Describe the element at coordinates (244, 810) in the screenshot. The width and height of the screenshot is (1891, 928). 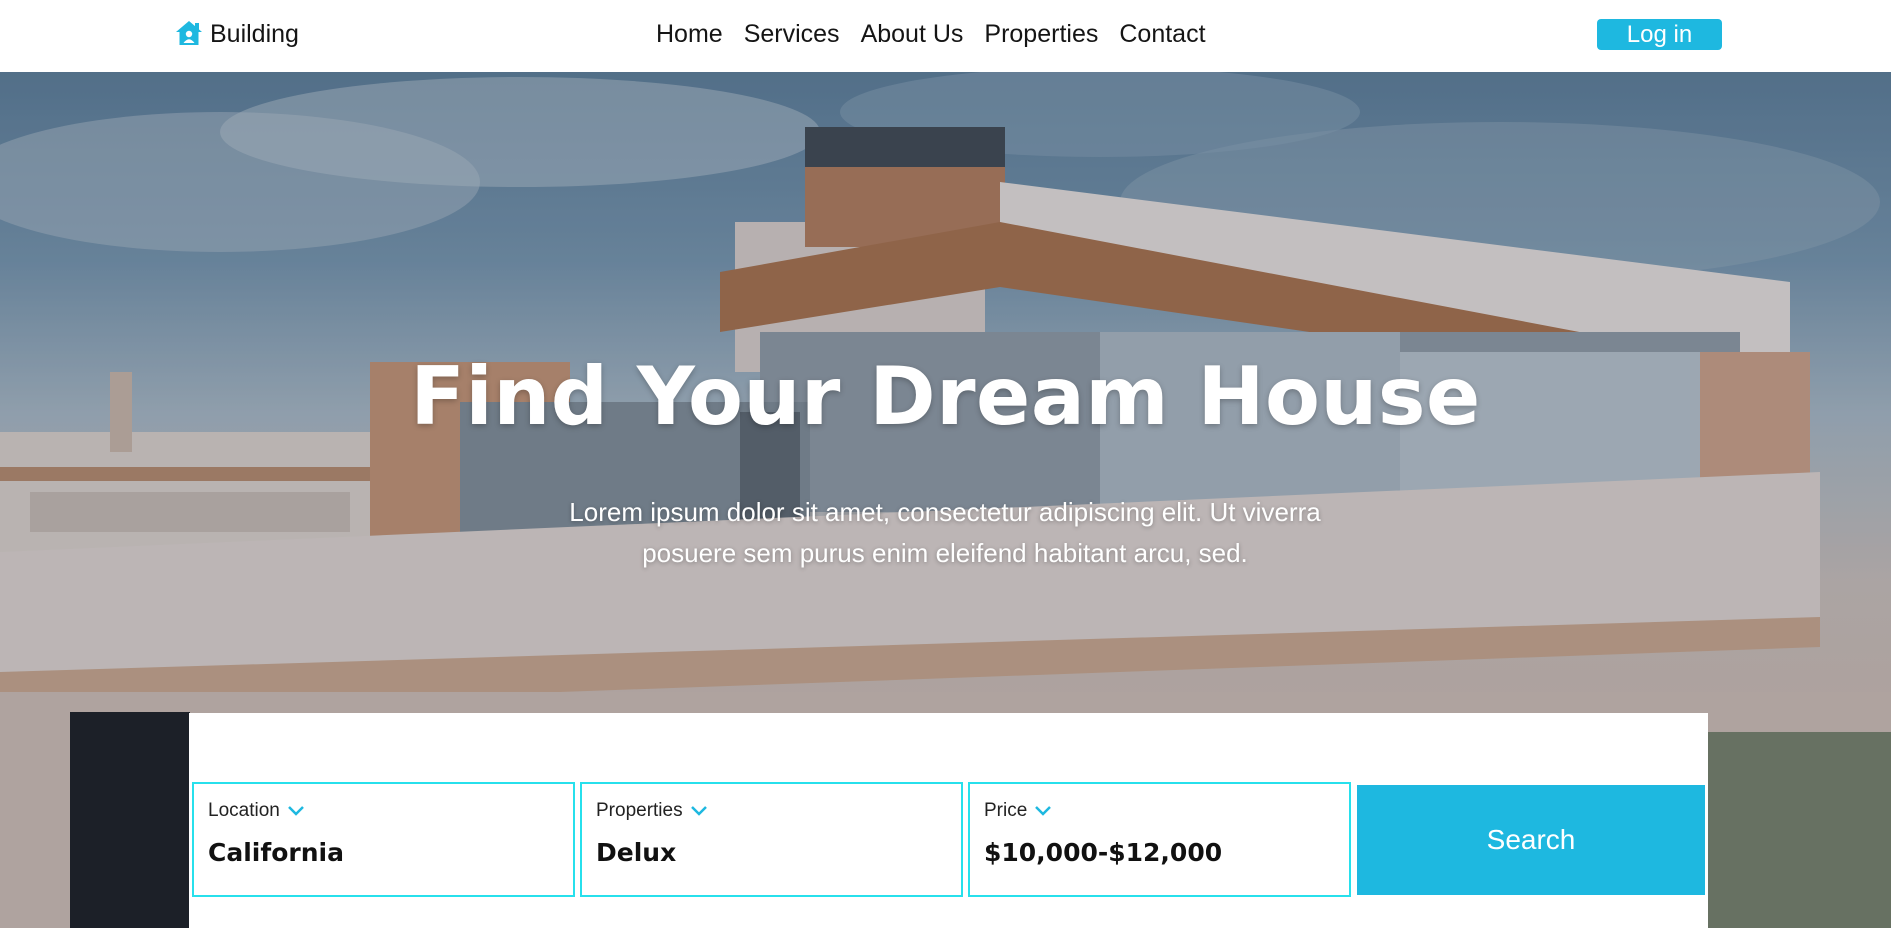
I see `location-label: Location` at that location.